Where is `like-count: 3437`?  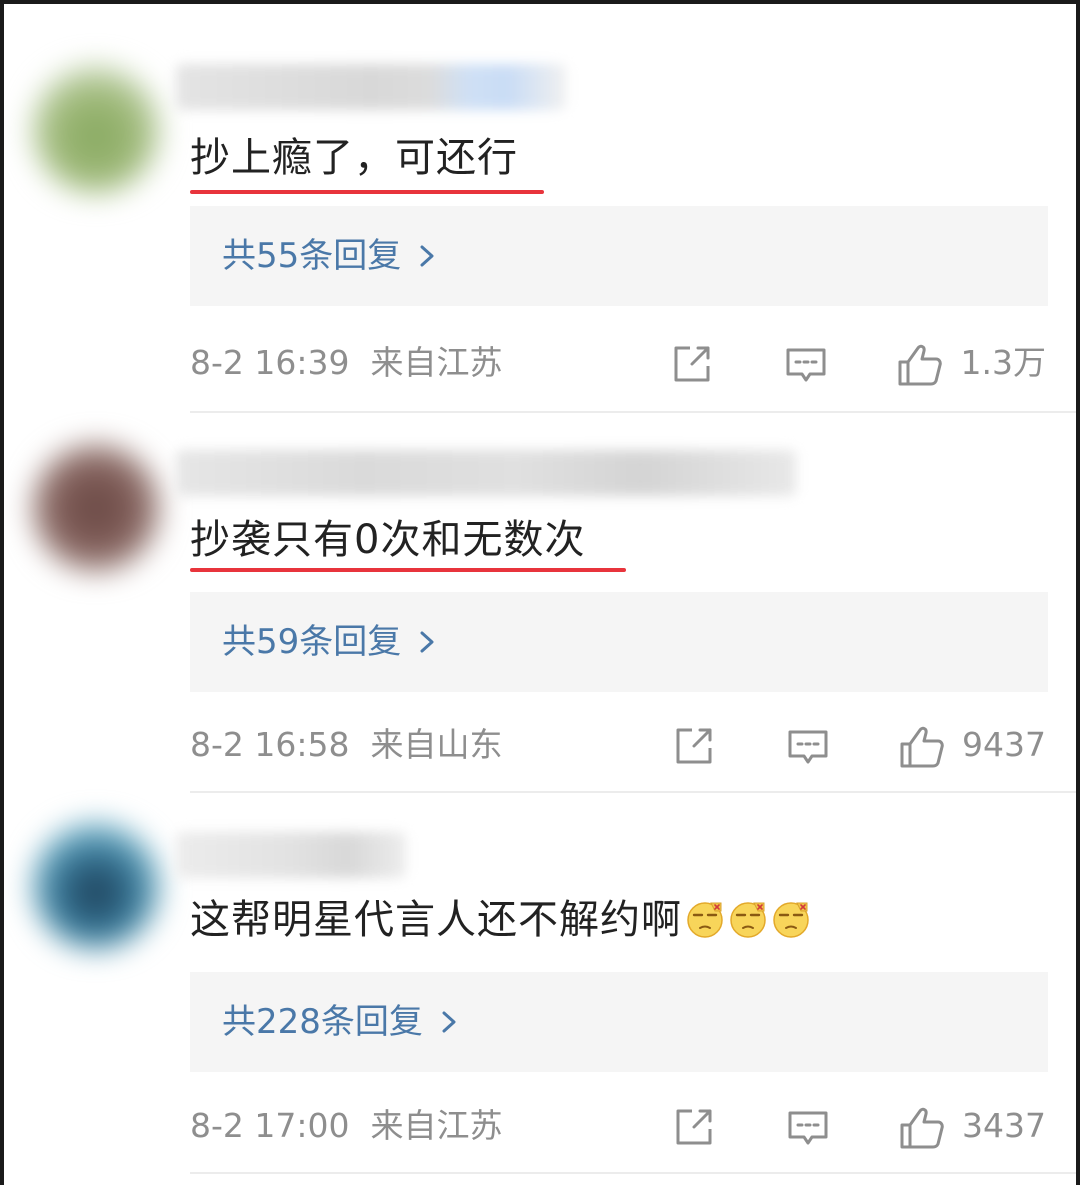 like-count: 3437 is located at coordinates (1004, 1125).